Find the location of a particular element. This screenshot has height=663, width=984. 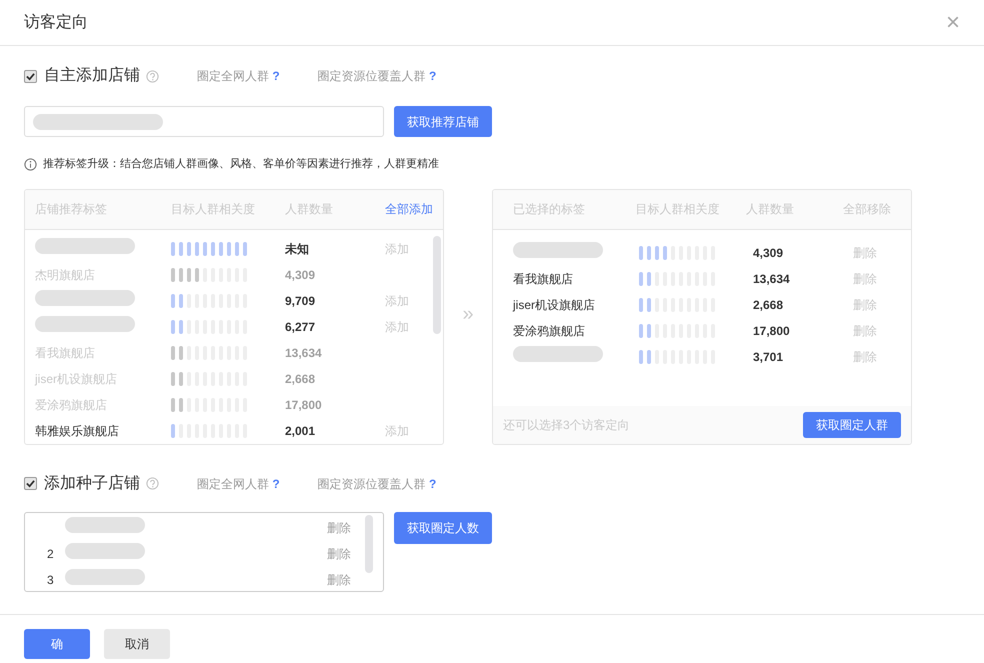

section-title: 自主添加店铺 is located at coordinates (92, 76).